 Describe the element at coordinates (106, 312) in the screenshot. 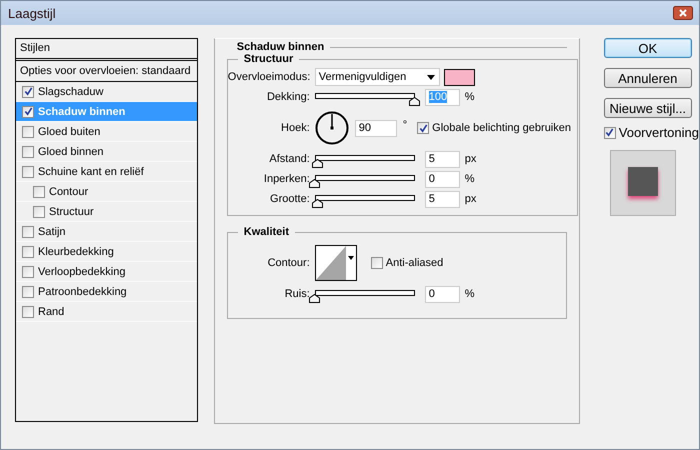

I see `style-list-item: Rand` at that location.